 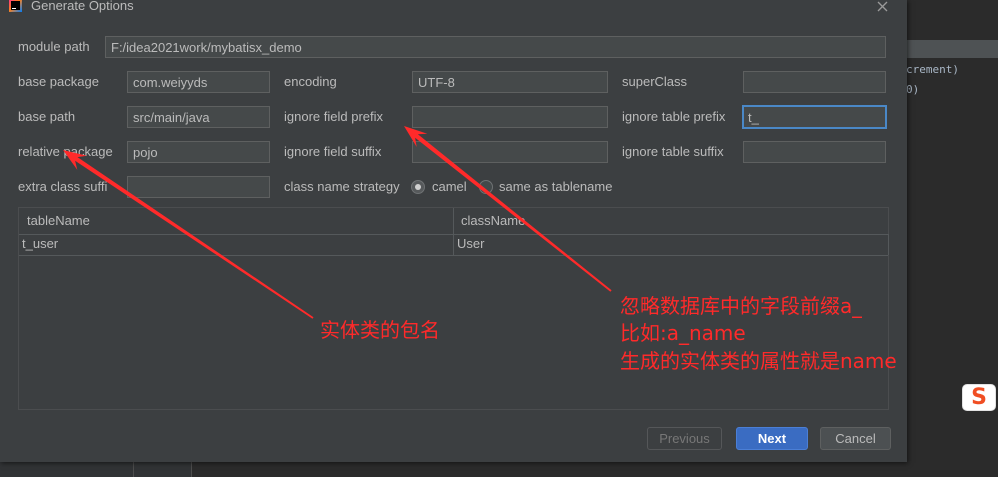 What do you see at coordinates (453, 255) in the screenshot?
I see `table-row-divider` at bounding box center [453, 255].